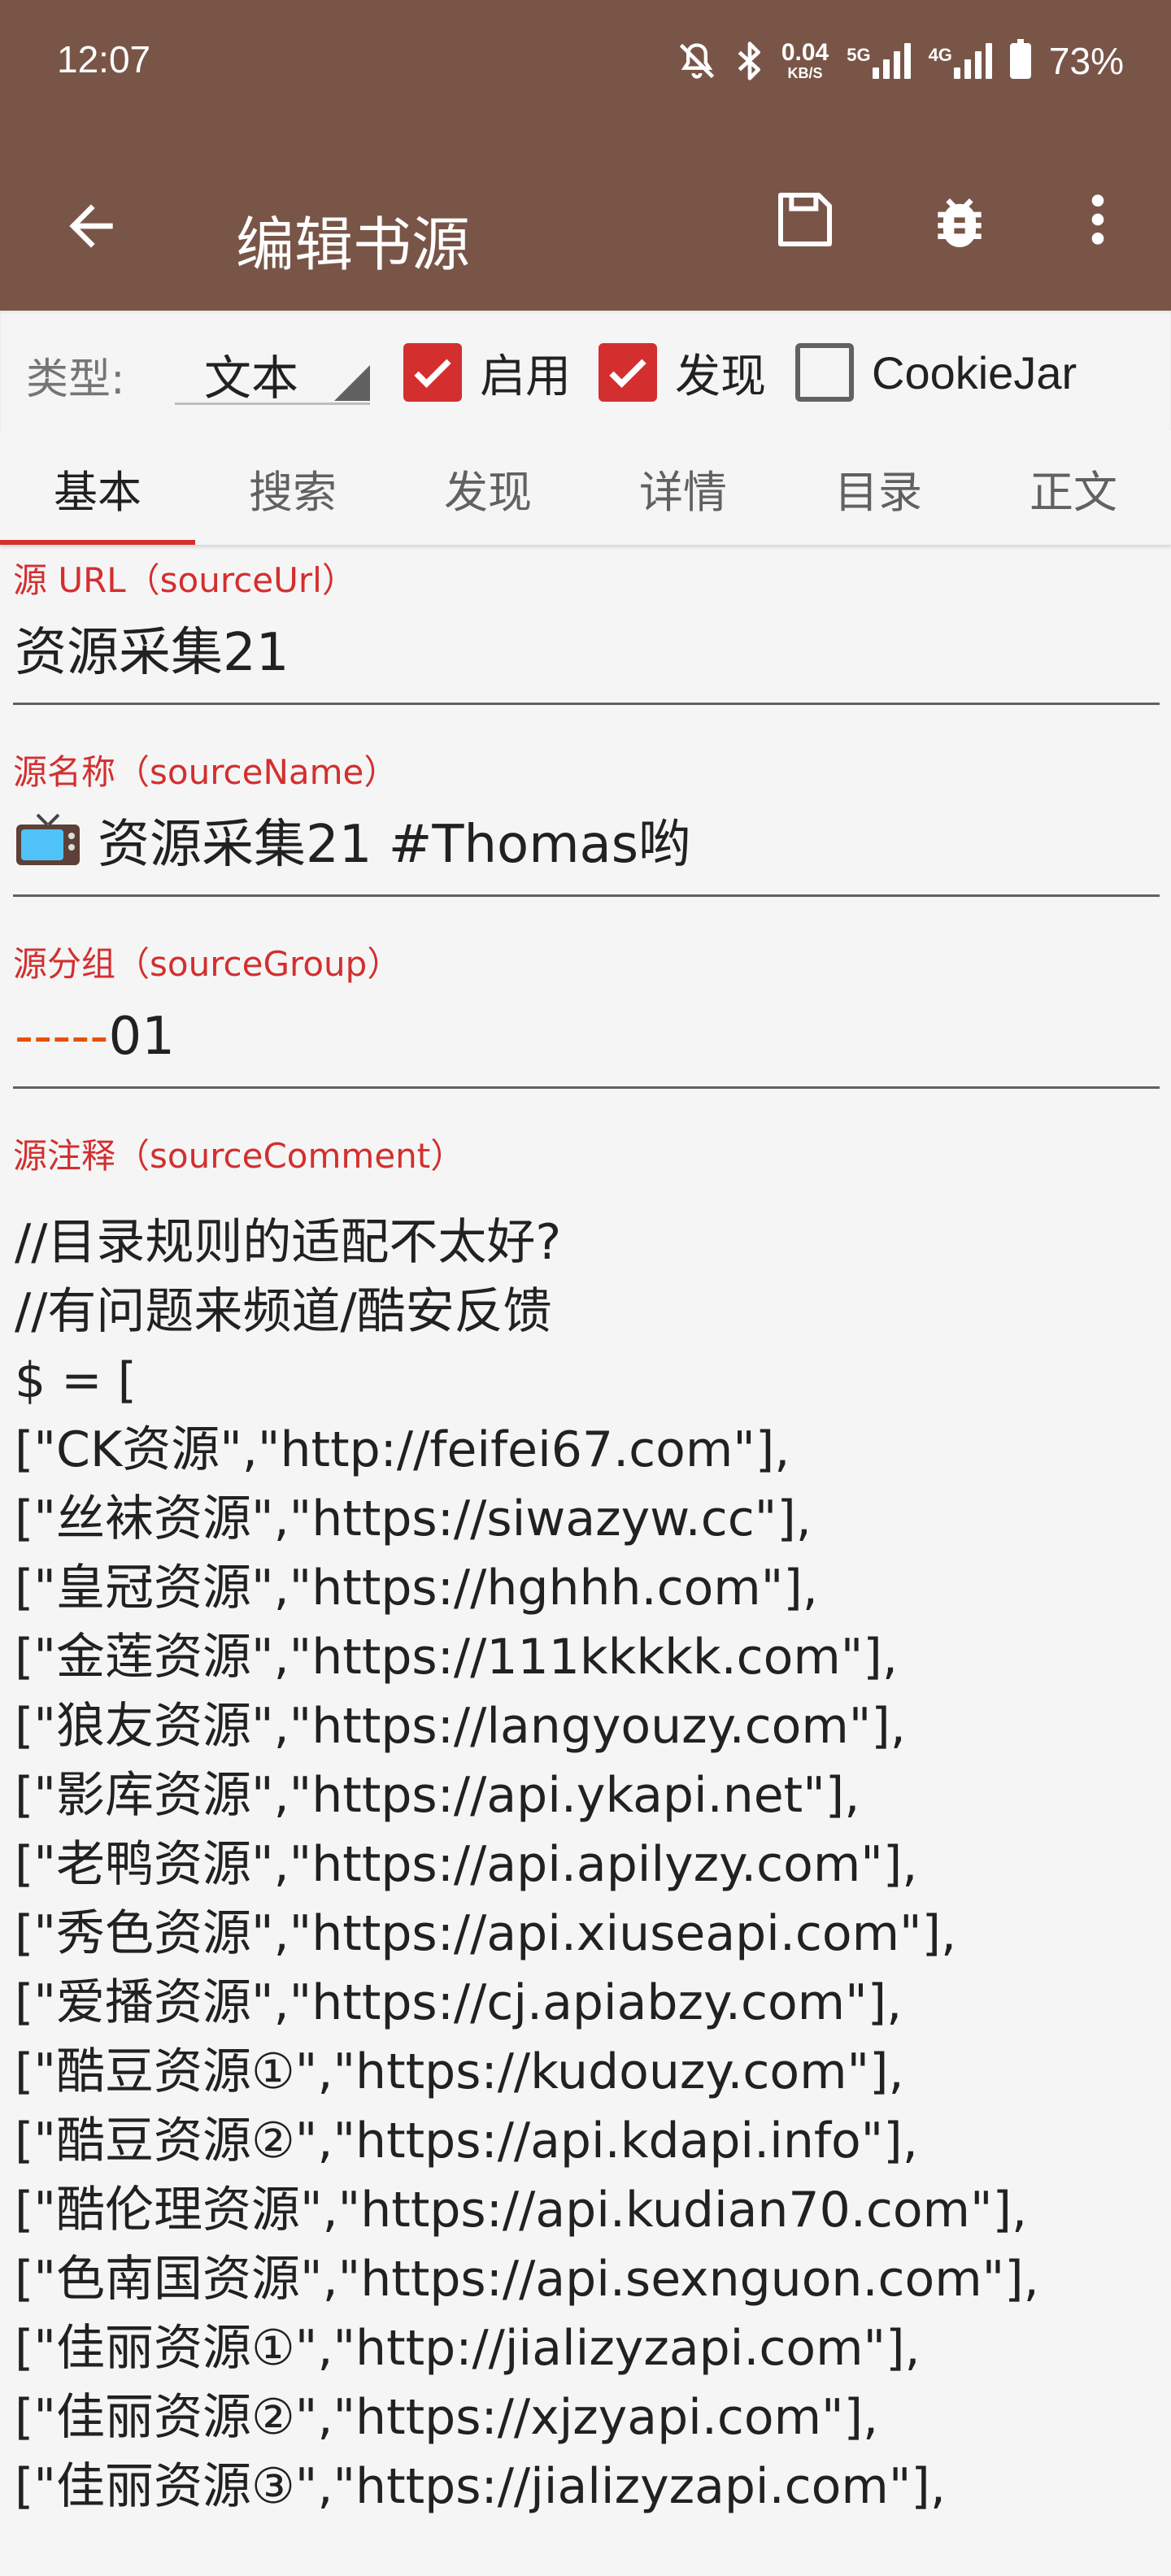 This screenshot has height=2576, width=1171. Describe the element at coordinates (353, 245) in the screenshot. I see `page-title: 编辑书源` at that location.